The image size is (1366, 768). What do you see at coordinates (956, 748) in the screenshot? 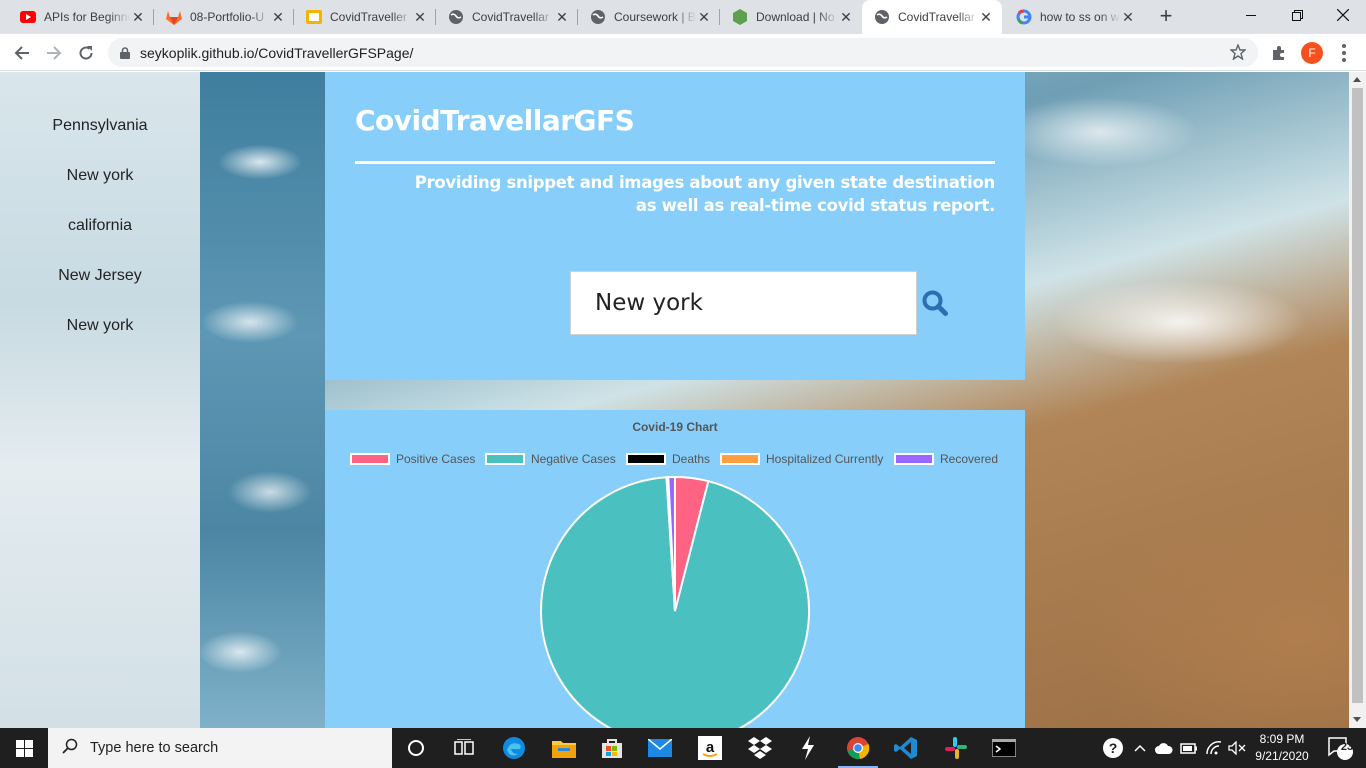
I see `slack-icon` at bounding box center [956, 748].